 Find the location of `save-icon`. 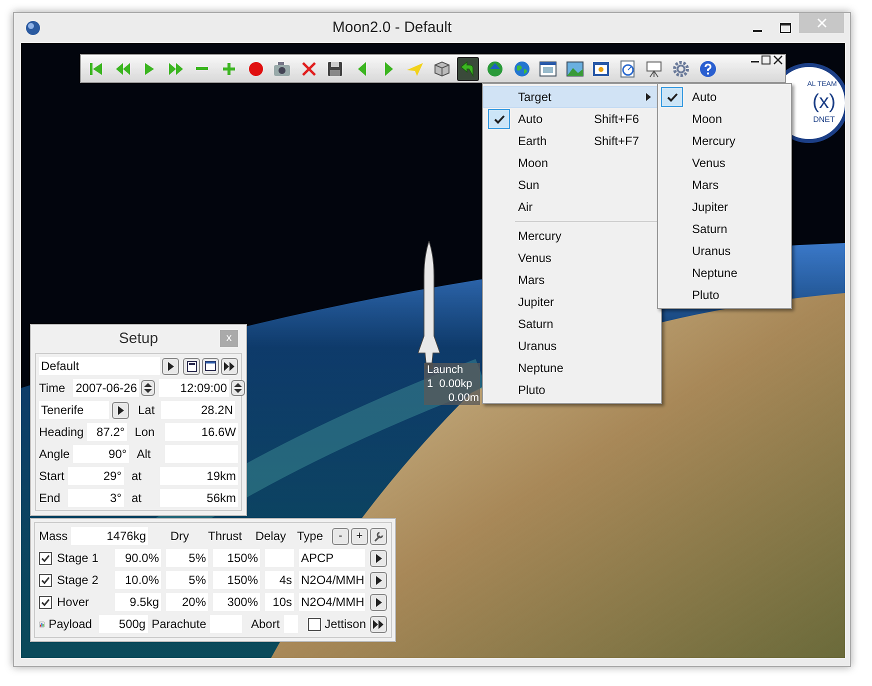

save-icon is located at coordinates (335, 69).